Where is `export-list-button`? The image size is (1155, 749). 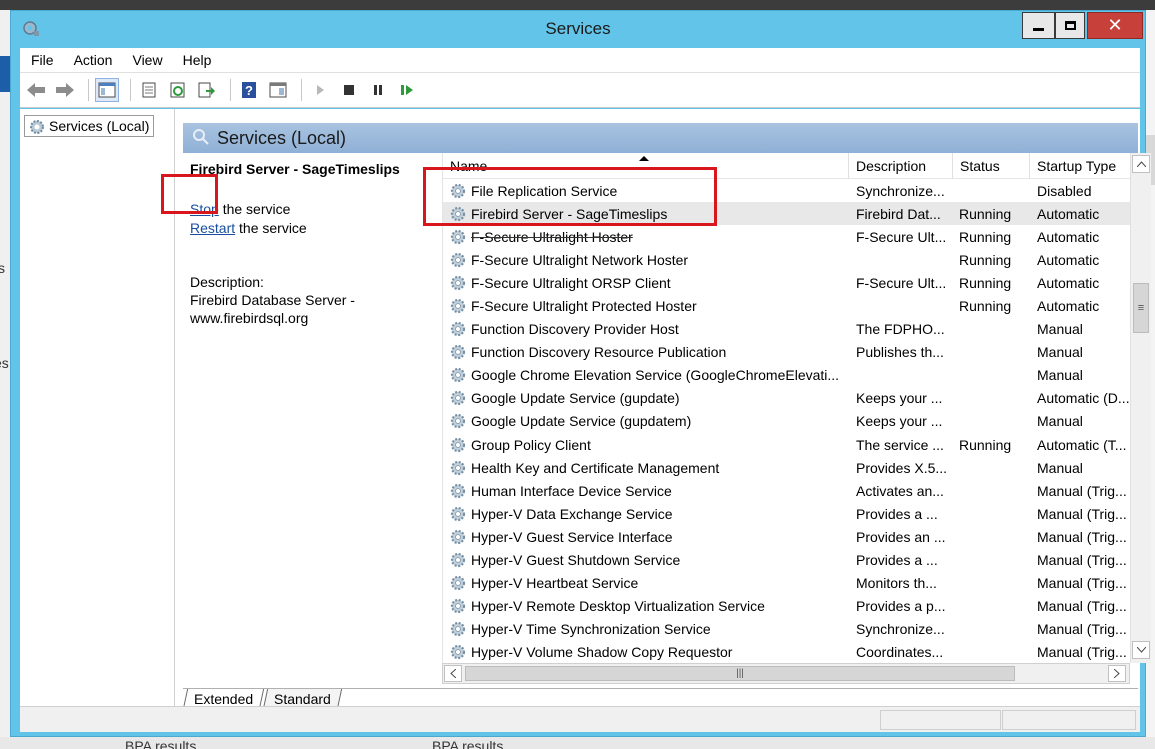
export-list-button is located at coordinates (207, 90).